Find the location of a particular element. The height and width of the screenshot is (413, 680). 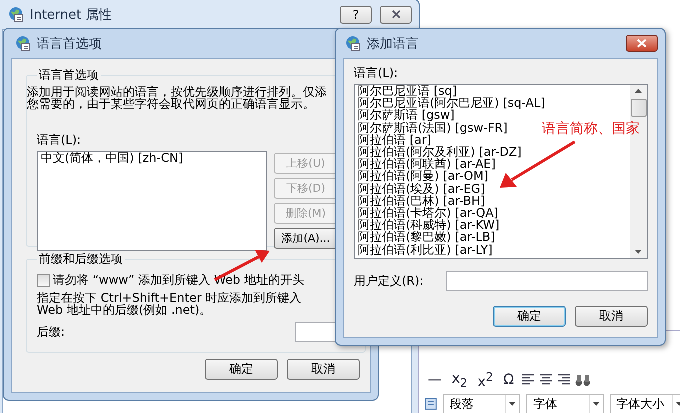

dropdown: 字体 is located at coordinates (565, 403).